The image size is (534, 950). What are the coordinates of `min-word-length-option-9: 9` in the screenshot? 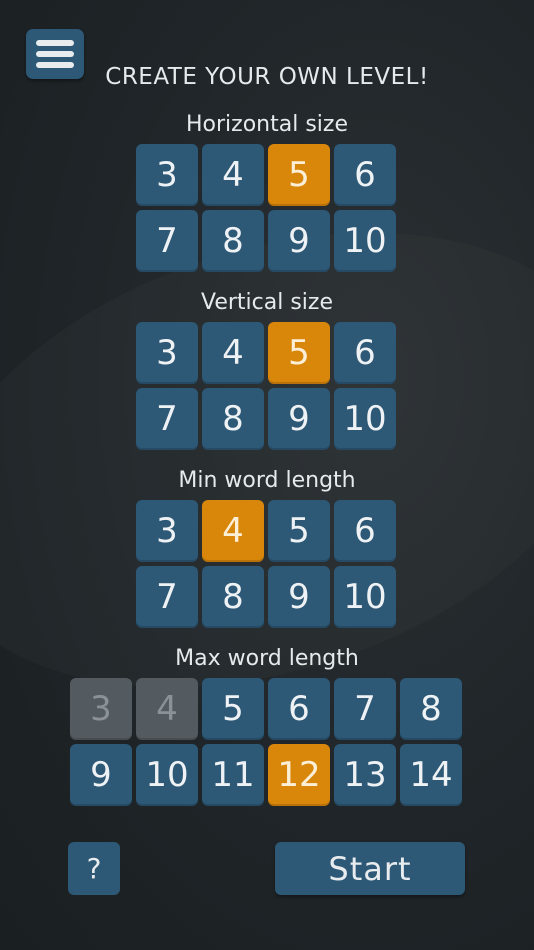 It's located at (299, 597).